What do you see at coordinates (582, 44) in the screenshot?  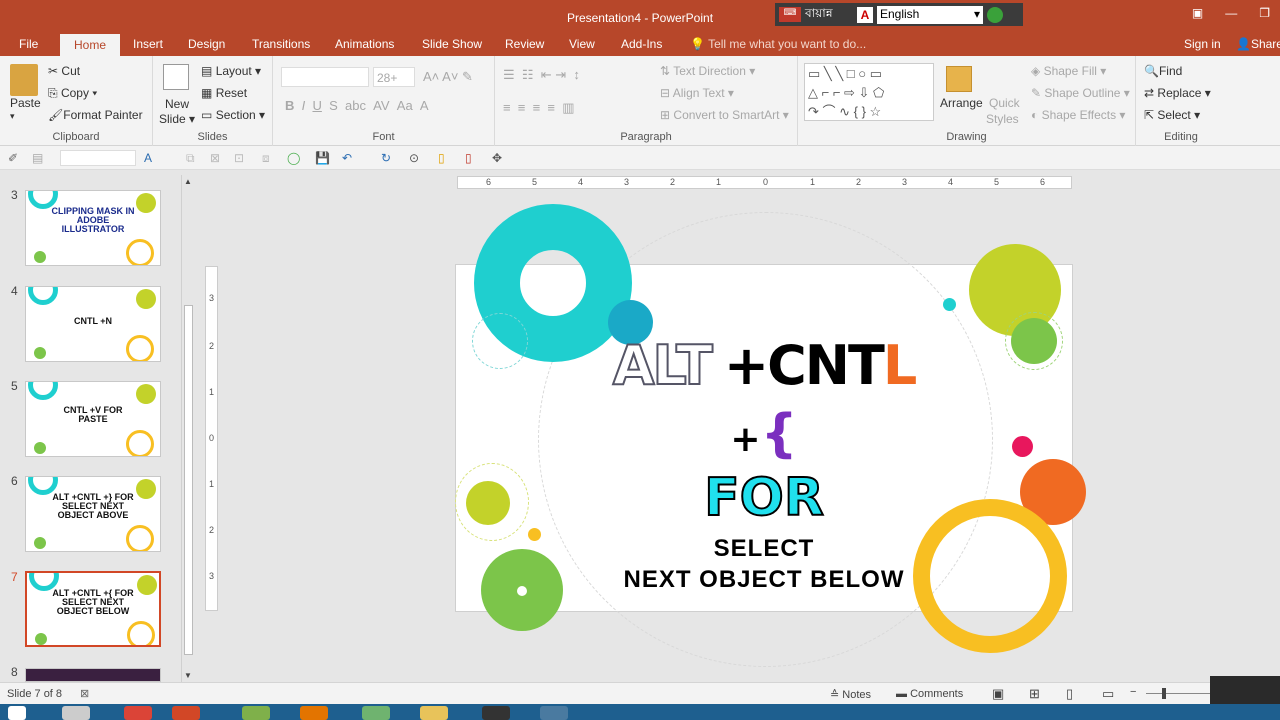 I see `tab-view: View` at bounding box center [582, 44].